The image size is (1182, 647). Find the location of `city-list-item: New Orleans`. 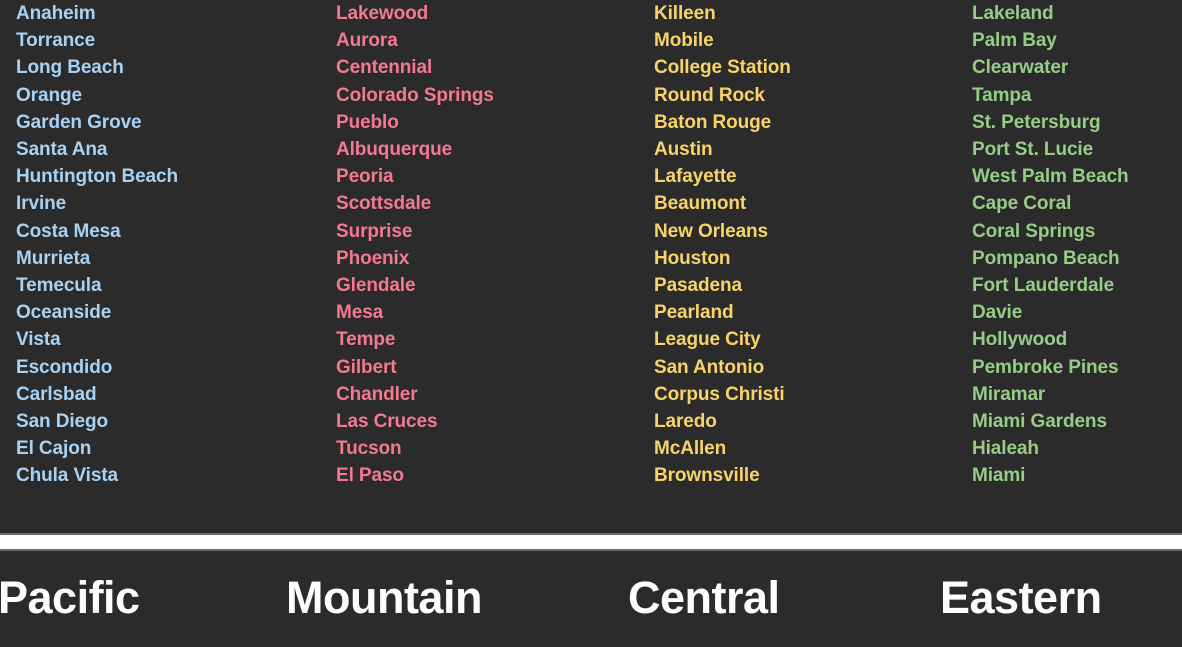

city-list-item: New Orleans is located at coordinates (804, 231).